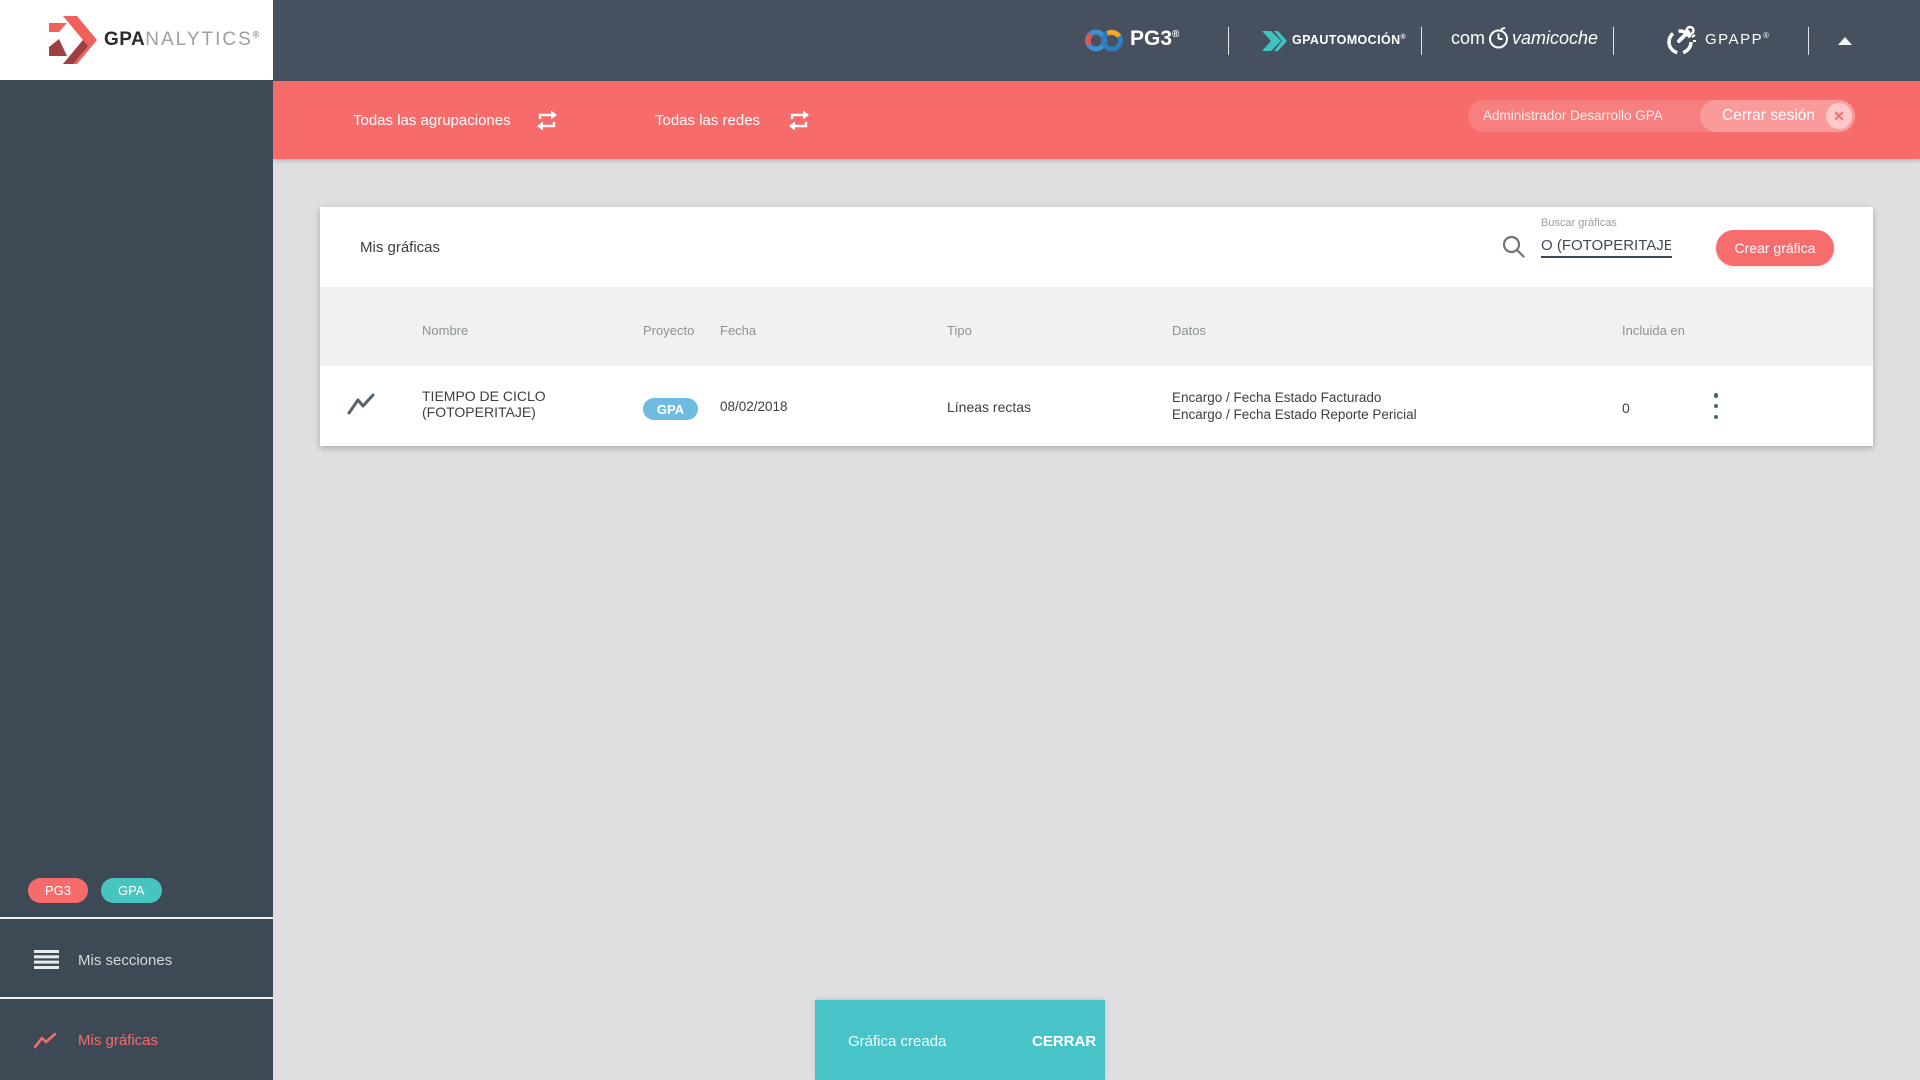 The height and width of the screenshot is (1080, 1920). I want to click on column-header-fecha: Fecha, so click(738, 330).